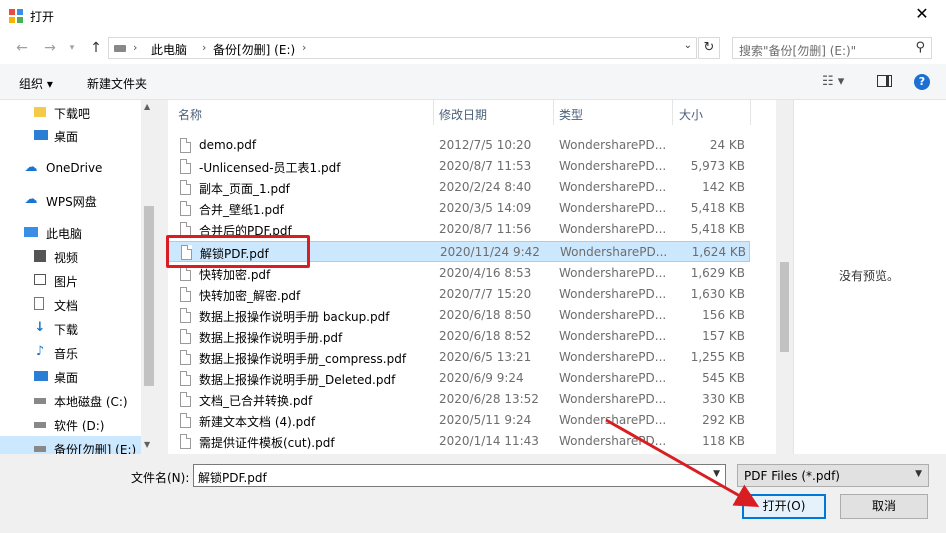 This screenshot has height=533, width=946. Describe the element at coordinates (884, 81) in the screenshot. I see `preview-pane-icon` at that location.